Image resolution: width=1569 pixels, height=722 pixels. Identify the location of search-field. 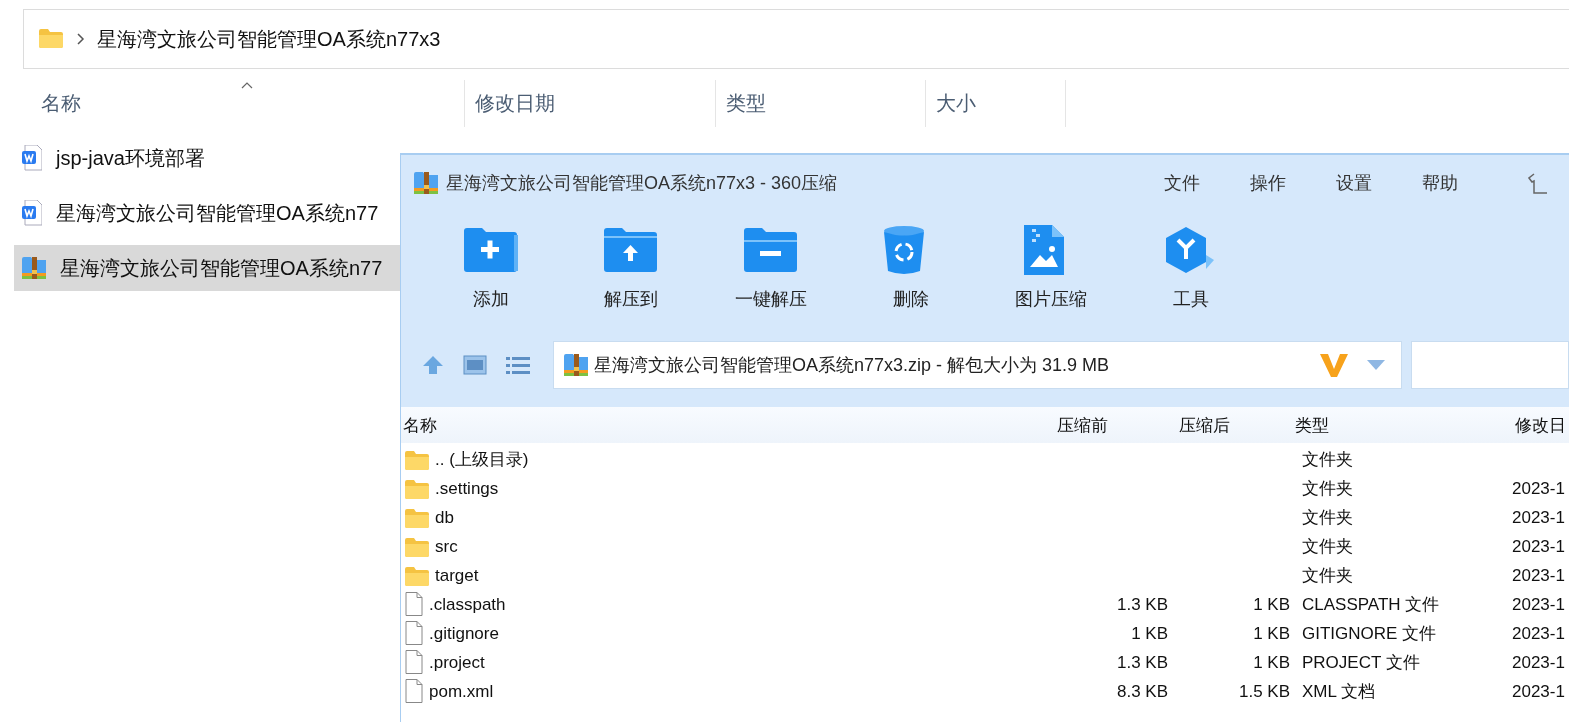
(1490, 365).